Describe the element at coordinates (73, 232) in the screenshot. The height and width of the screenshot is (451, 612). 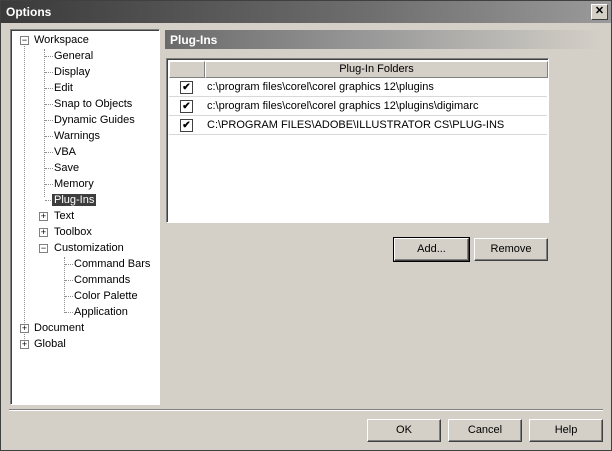
I see `tree-item-label: Toolbox` at that location.